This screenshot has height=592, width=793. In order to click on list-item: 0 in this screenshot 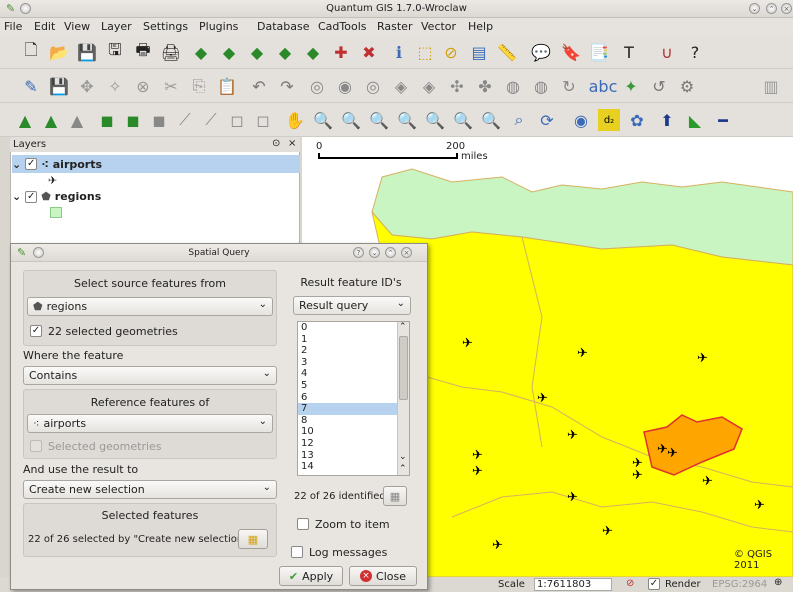, I will do `click(353, 328)`.